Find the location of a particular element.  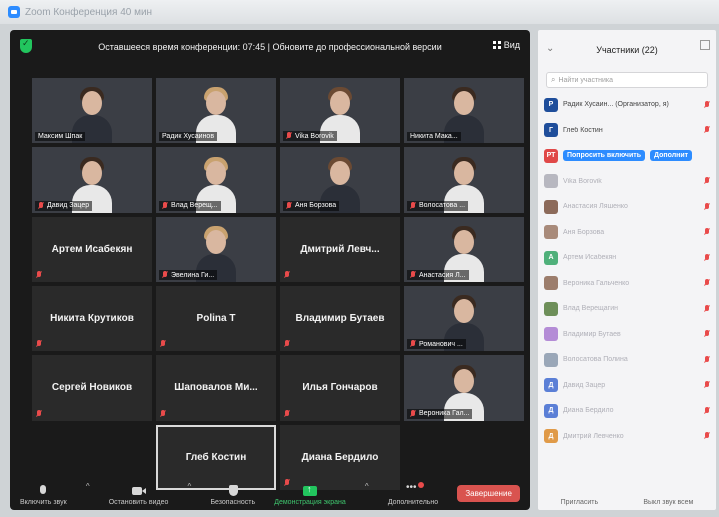

participant-tile: Радик Хусаинов is located at coordinates (216, 111).